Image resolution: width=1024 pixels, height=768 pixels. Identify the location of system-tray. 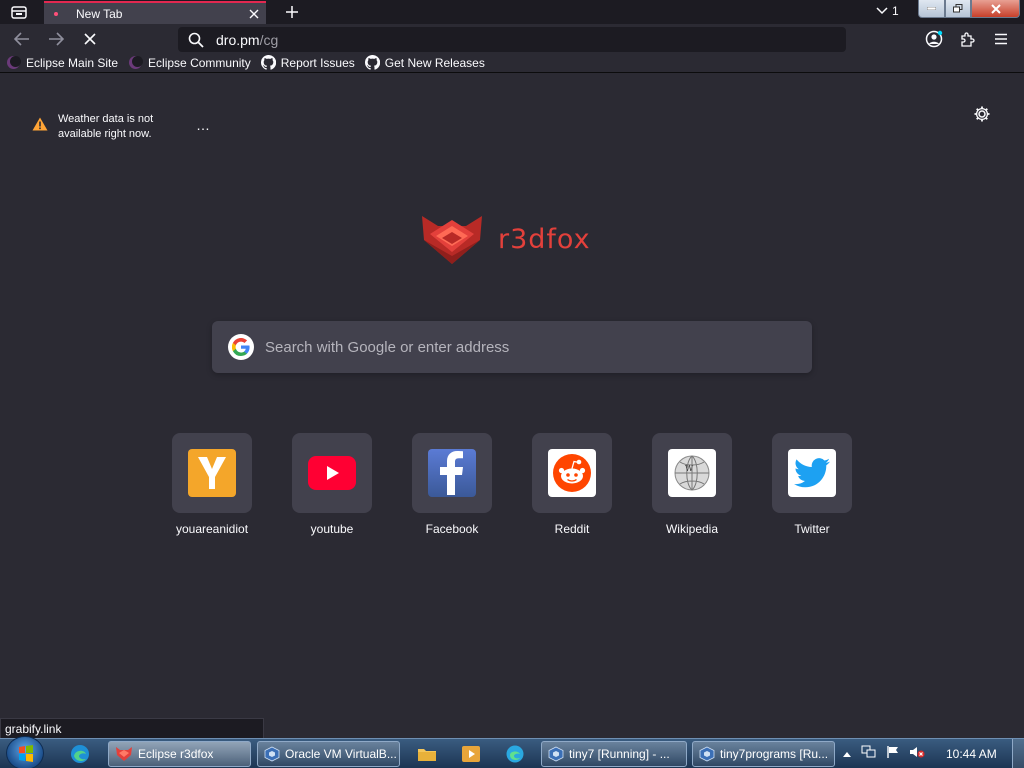
(883, 753).